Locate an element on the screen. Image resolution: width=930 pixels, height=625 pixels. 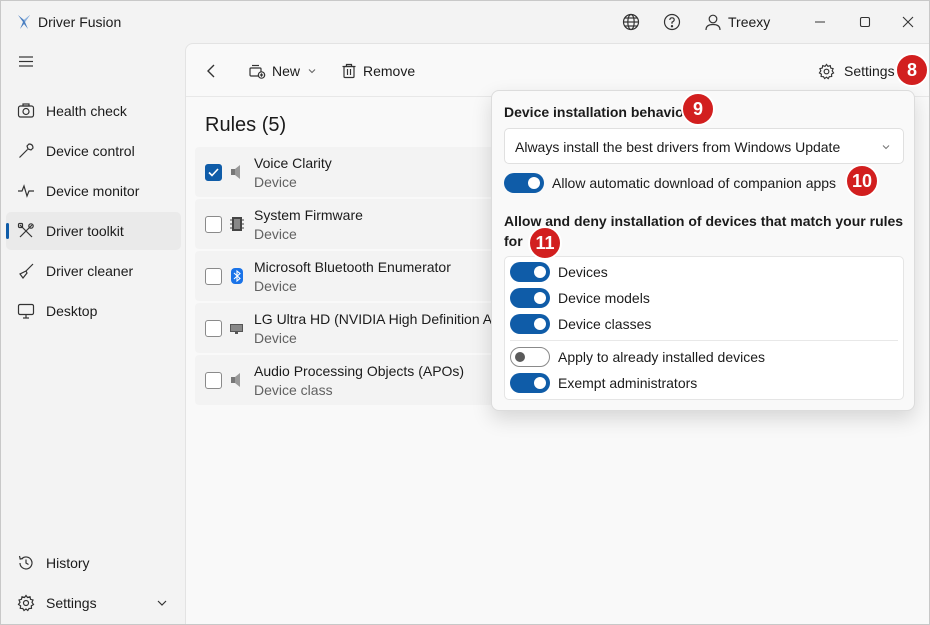
sidebar-item-label: Settings is located at coordinates (71, 603).